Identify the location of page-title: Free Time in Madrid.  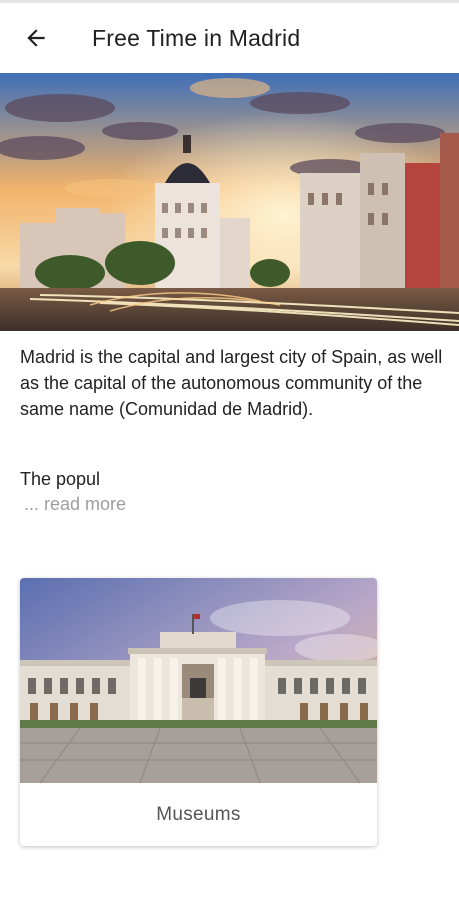
(196, 37).